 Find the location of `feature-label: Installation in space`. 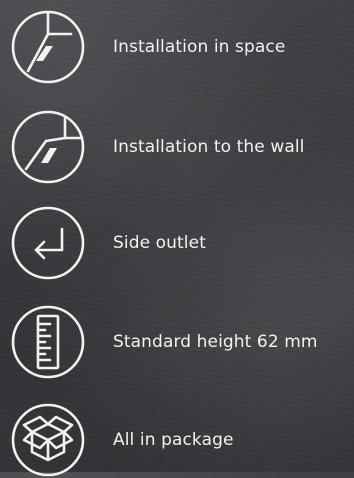

feature-label: Installation in space is located at coordinates (199, 47).